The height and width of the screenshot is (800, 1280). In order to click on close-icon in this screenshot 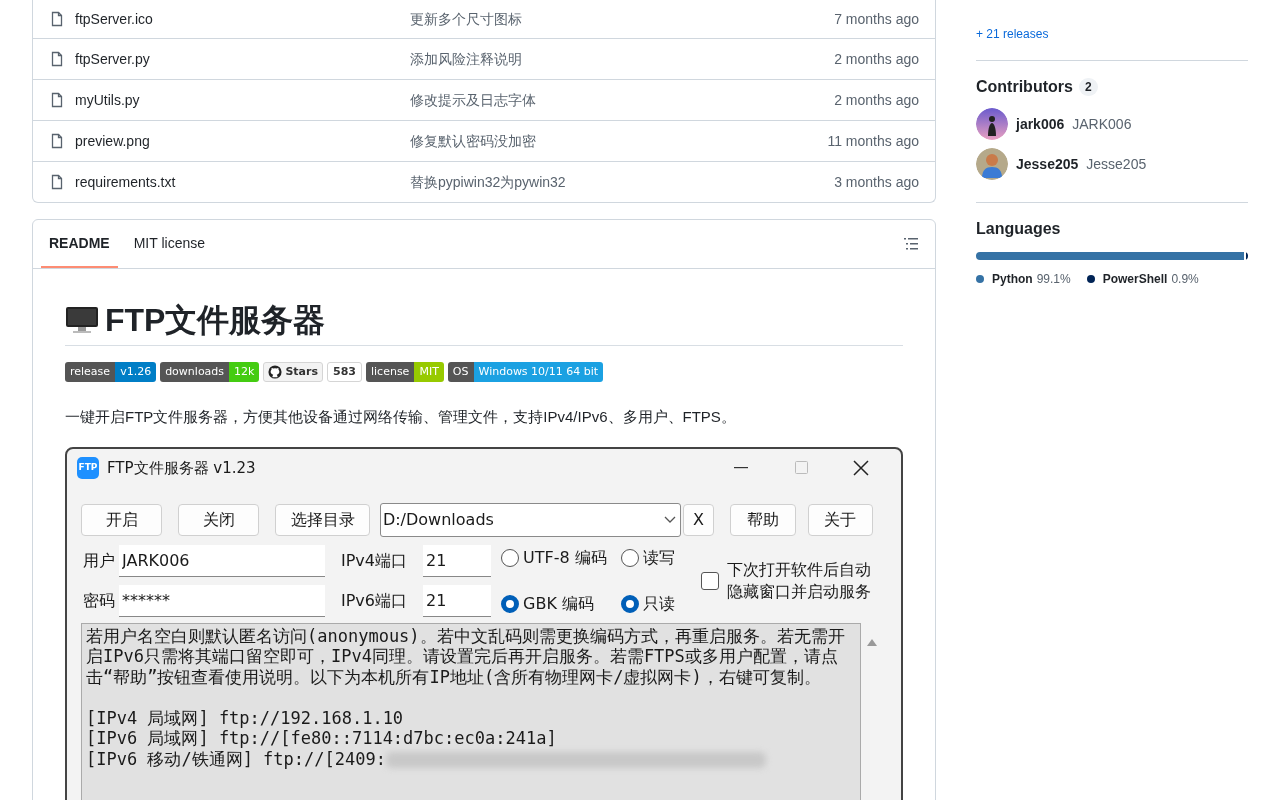, I will do `click(861, 467)`.